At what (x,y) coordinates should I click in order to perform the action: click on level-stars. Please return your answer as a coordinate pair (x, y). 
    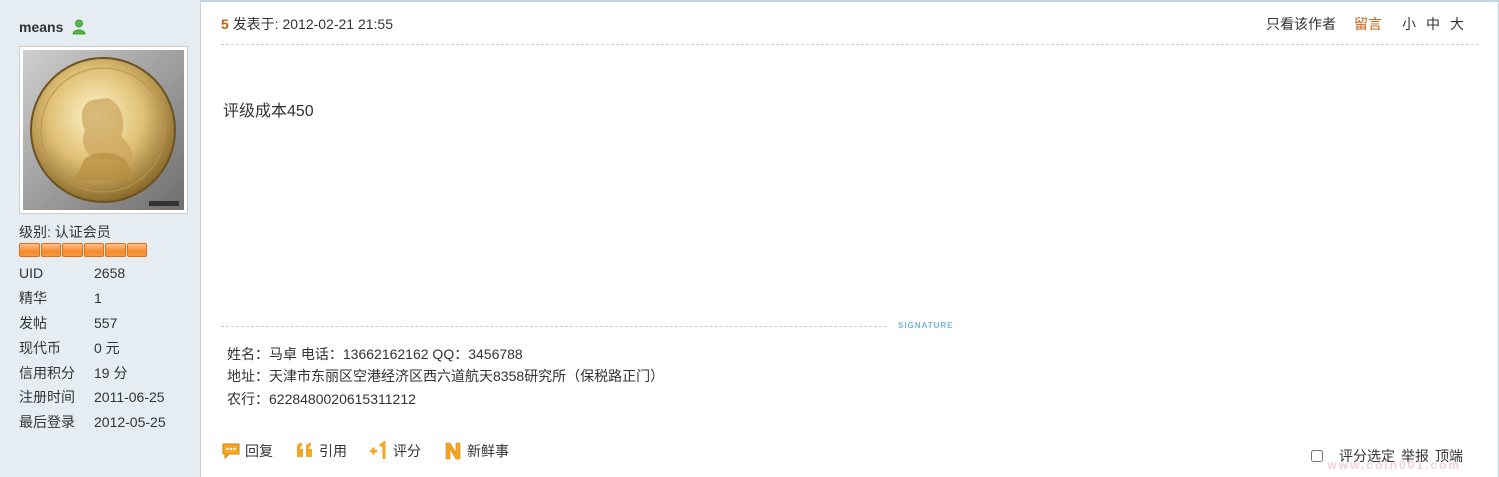
    Looking at the image, I should click on (83, 250).